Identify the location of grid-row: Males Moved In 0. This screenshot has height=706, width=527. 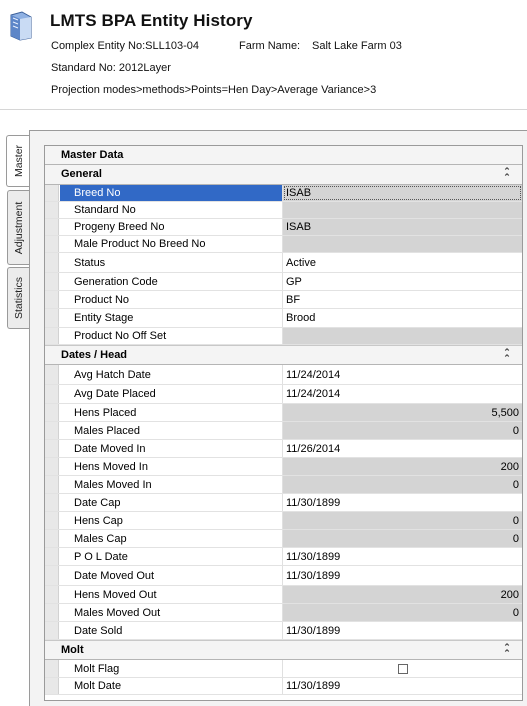
(283, 485).